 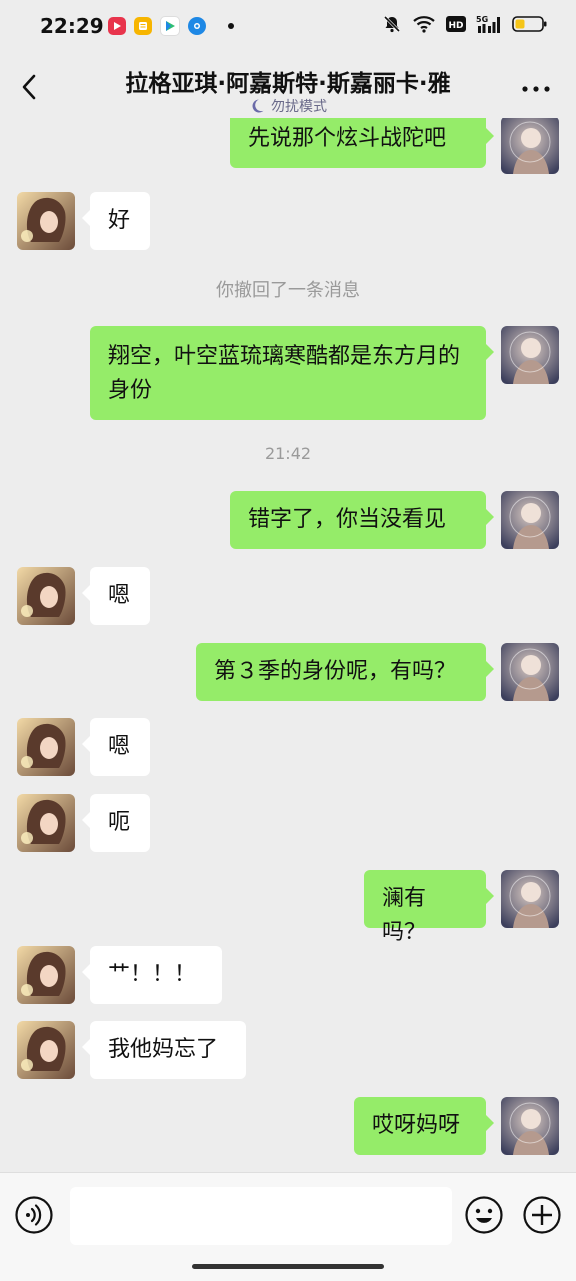 I want to click on more-options-icon, so click(x=536, y=89).